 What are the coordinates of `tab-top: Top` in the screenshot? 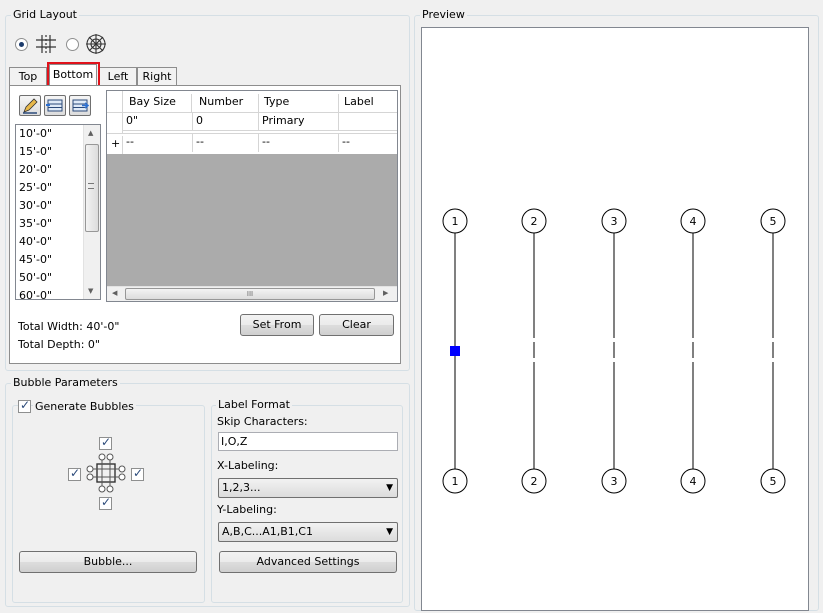 It's located at (28, 76).